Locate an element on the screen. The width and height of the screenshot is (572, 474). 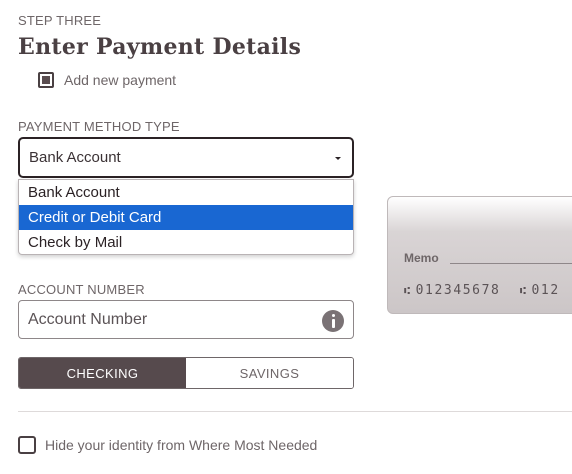
payment-method-selected-value: Bank Account is located at coordinates (75, 157).